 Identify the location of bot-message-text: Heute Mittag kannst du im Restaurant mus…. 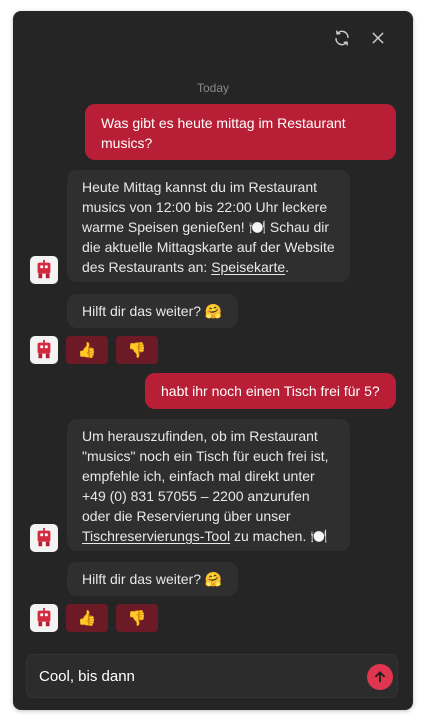
(208, 227).